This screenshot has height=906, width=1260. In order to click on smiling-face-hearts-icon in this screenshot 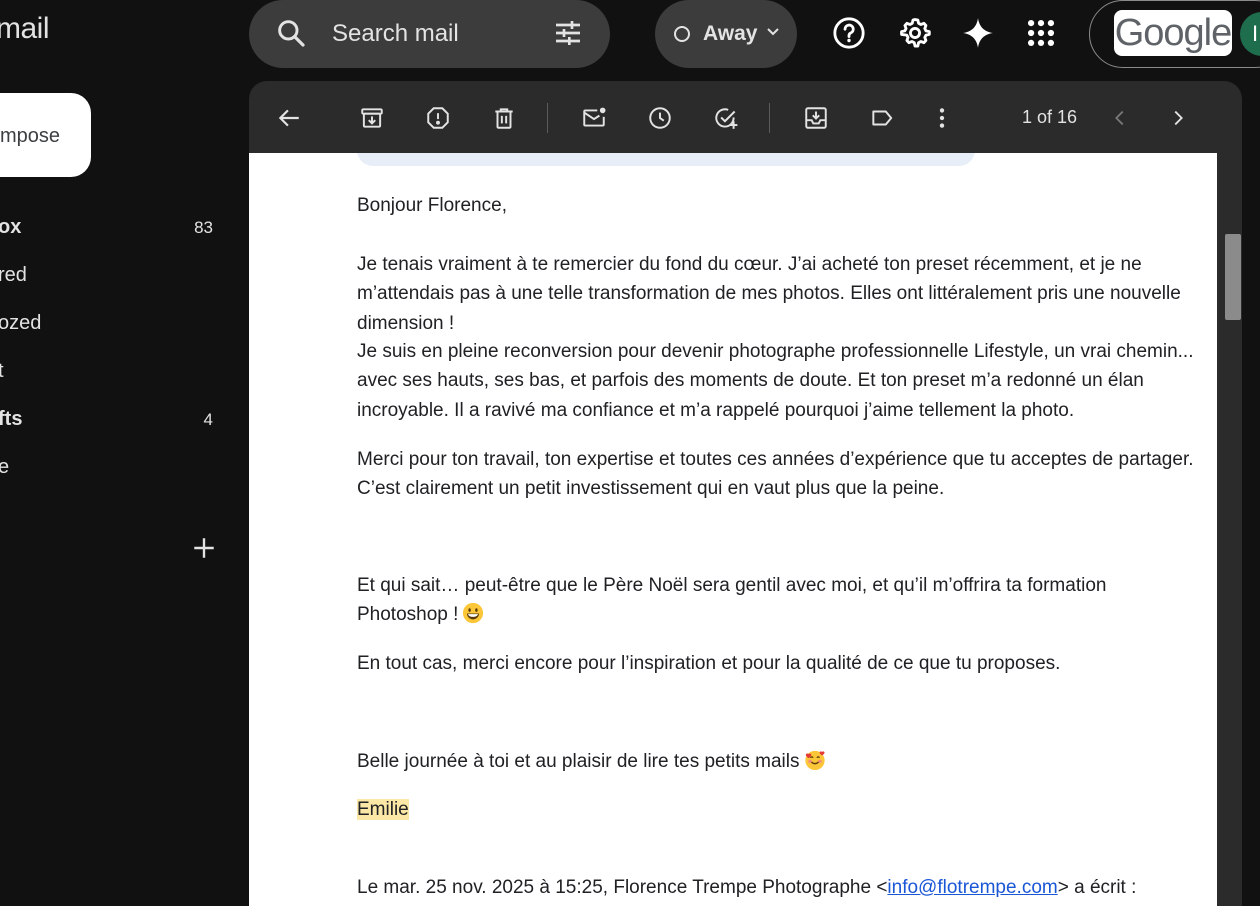, I will do `click(814, 760)`.